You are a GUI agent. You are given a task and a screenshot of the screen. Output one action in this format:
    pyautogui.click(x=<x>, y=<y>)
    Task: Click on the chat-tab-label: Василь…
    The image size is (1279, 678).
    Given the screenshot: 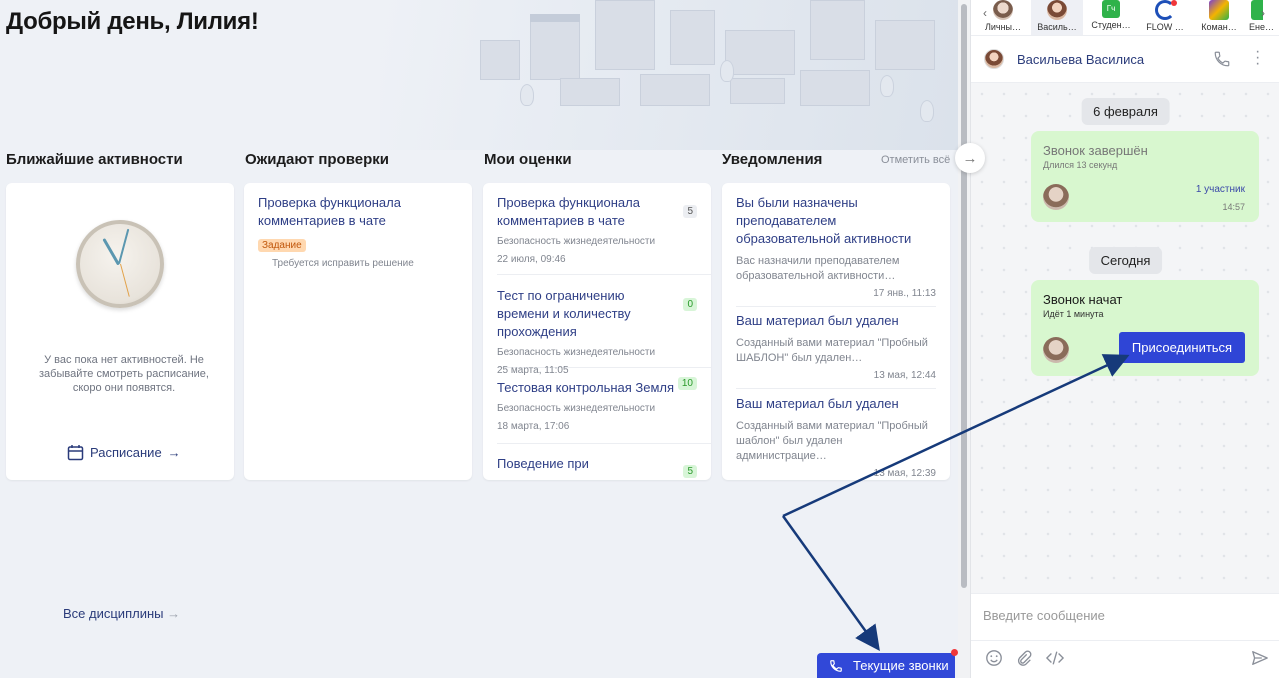 What is the action you would take?
    pyautogui.click(x=1057, y=27)
    